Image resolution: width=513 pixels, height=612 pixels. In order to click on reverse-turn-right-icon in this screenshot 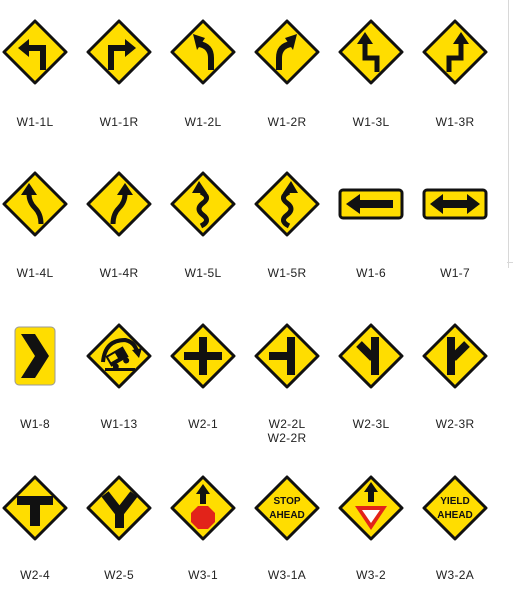, I will do `click(455, 52)`.